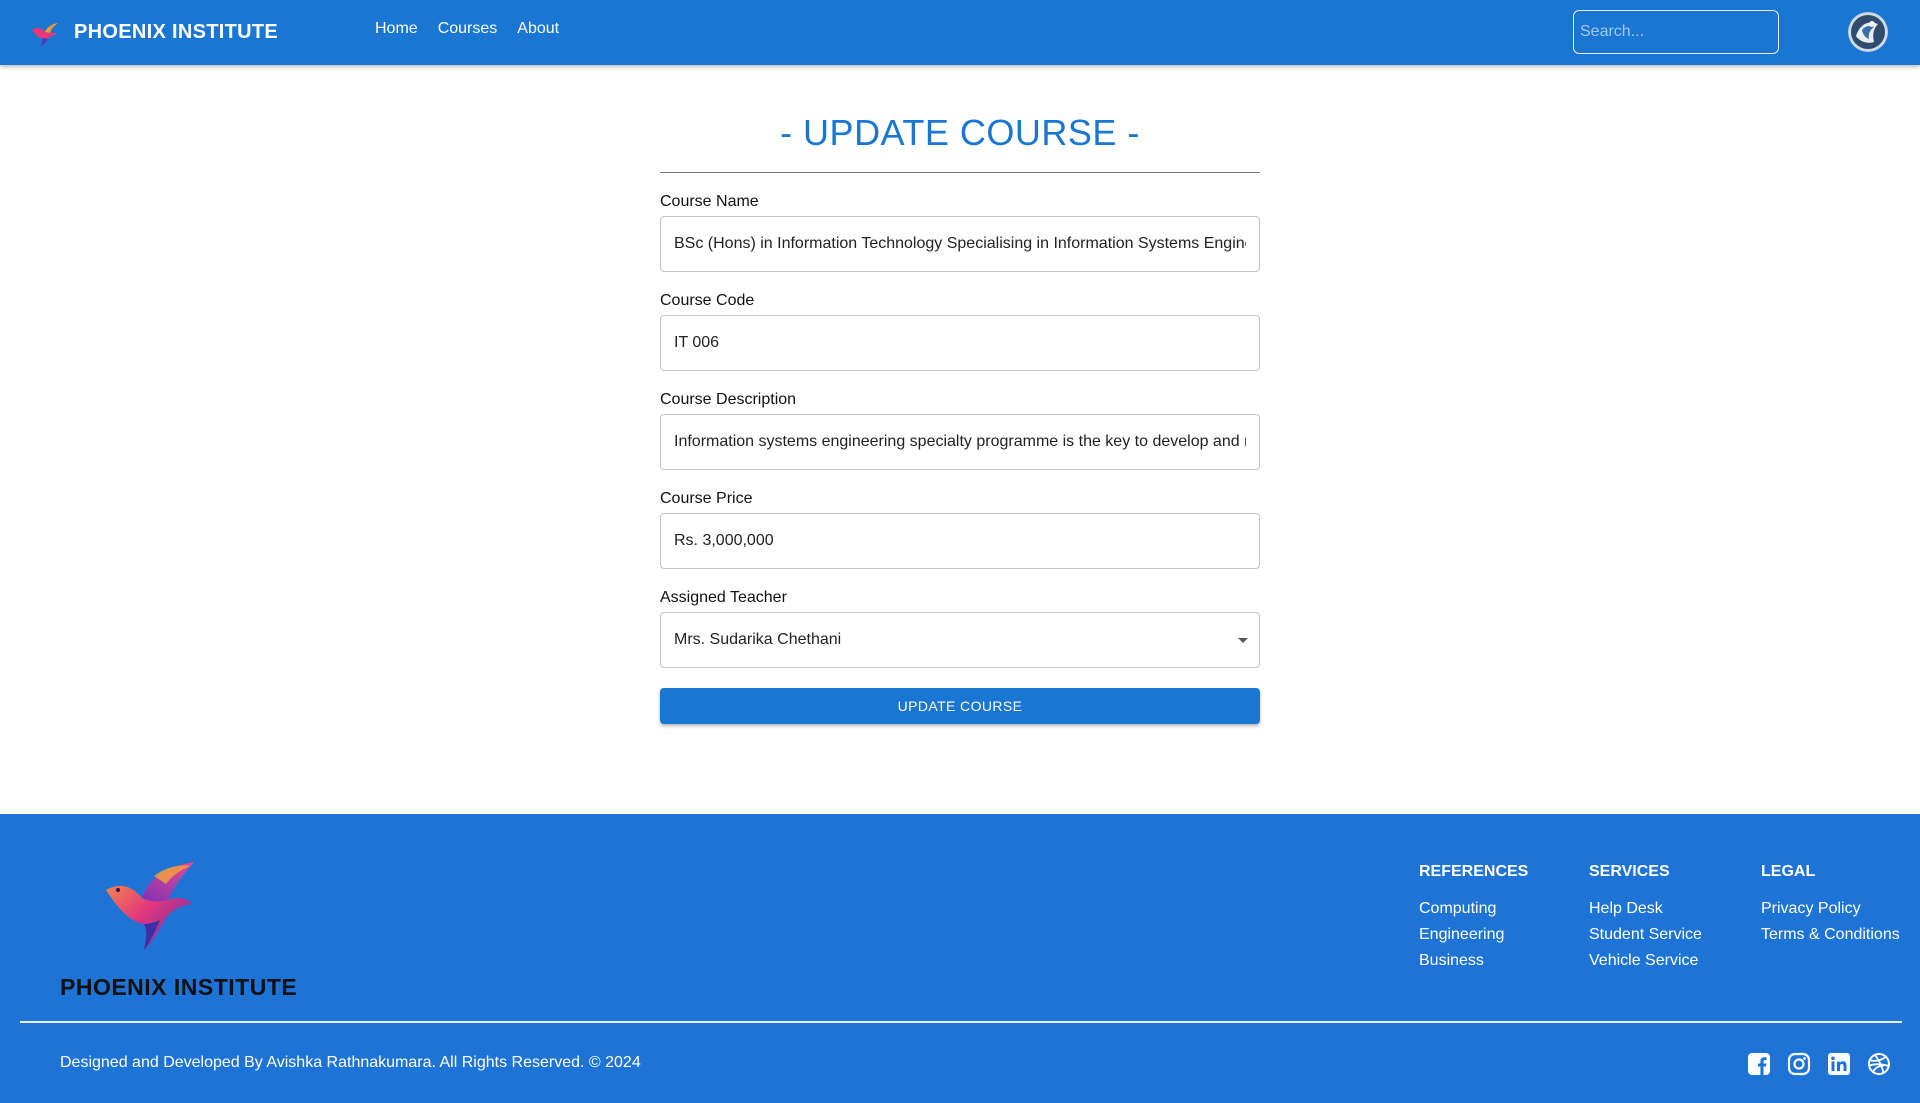 The image size is (1920, 1103). I want to click on course-description-label: Course Description, so click(728, 399).